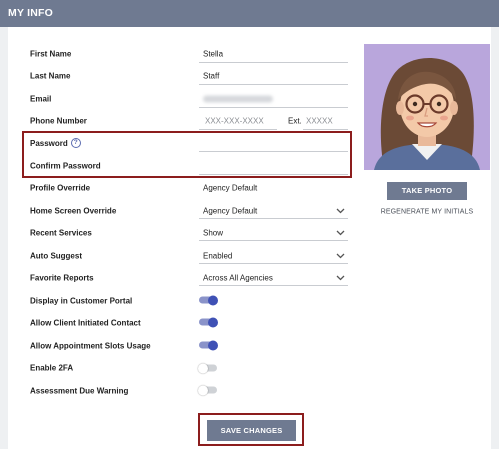  Describe the element at coordinates (90, 346) in the screenshot. I see `toggle-label-allow-appointment-slots-usage: Allow Appointment Slots Usage` at that location.